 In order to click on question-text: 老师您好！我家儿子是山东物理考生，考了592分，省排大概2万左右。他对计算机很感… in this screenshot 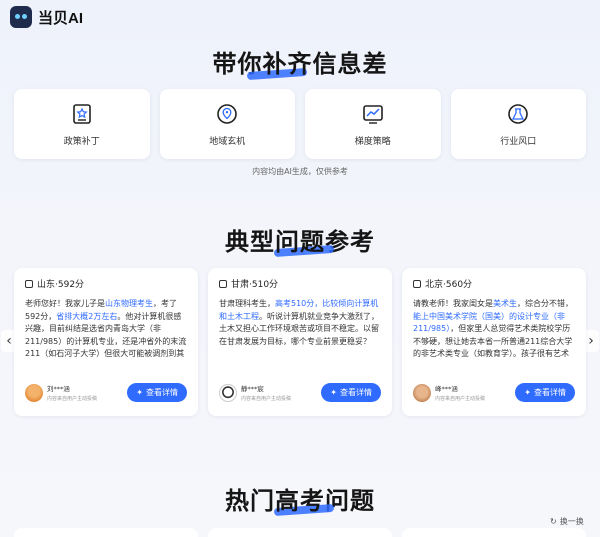, I will do `click(106, 328)`.